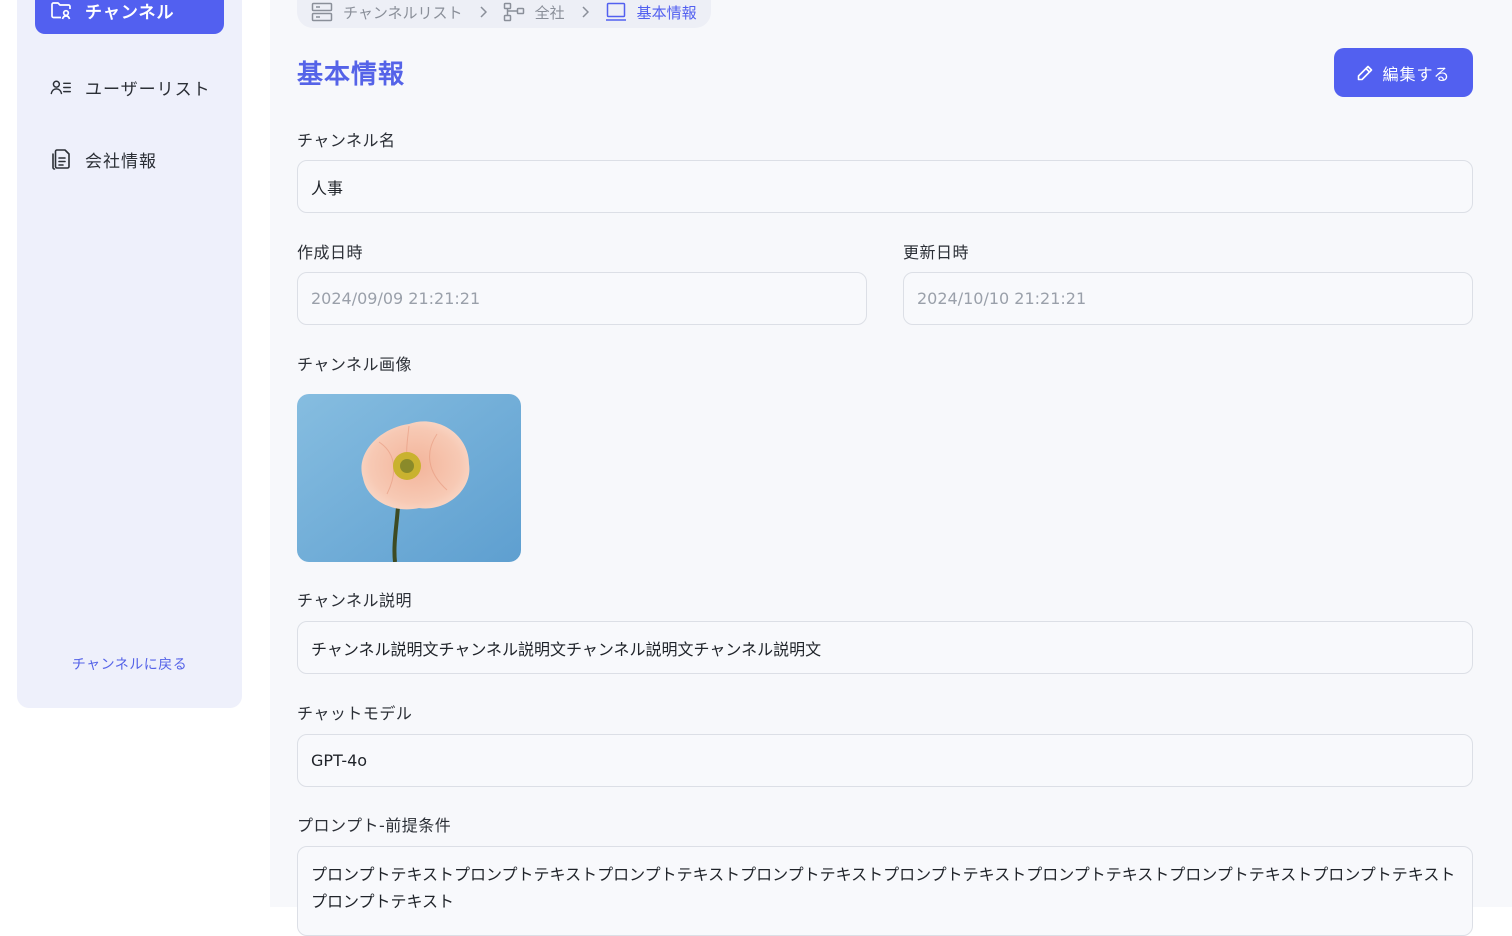 Image resolution: width=1512 pixels, height=936 pixels. I want to click on sidebar: チャンネル ユーザーリスト 会社情報 チャンネルに戻る, so click(129, 354).